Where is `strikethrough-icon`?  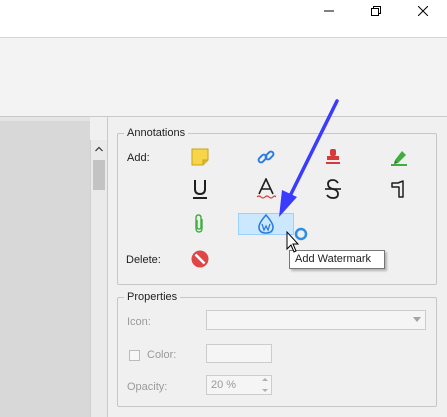
strikethrough-icon is located at coordinates (333, 189).